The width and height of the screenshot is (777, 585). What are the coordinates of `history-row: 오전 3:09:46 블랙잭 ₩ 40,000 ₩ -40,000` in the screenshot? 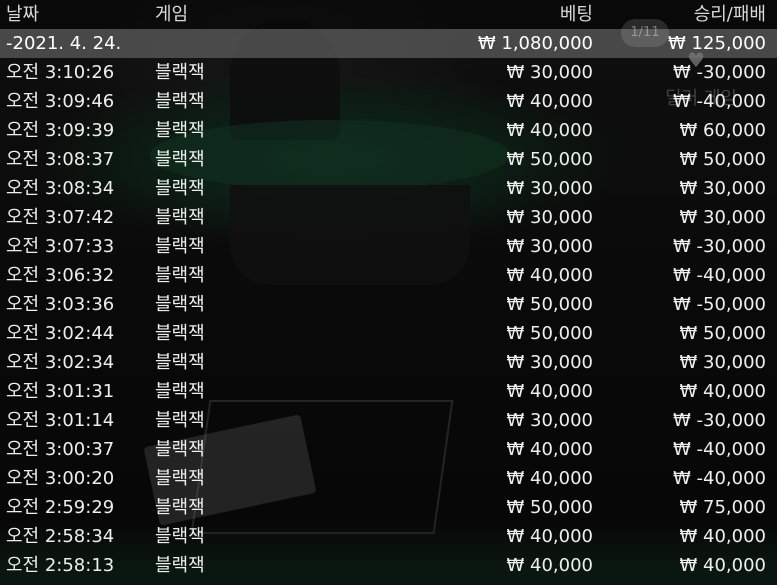 It's located at (388, 101).